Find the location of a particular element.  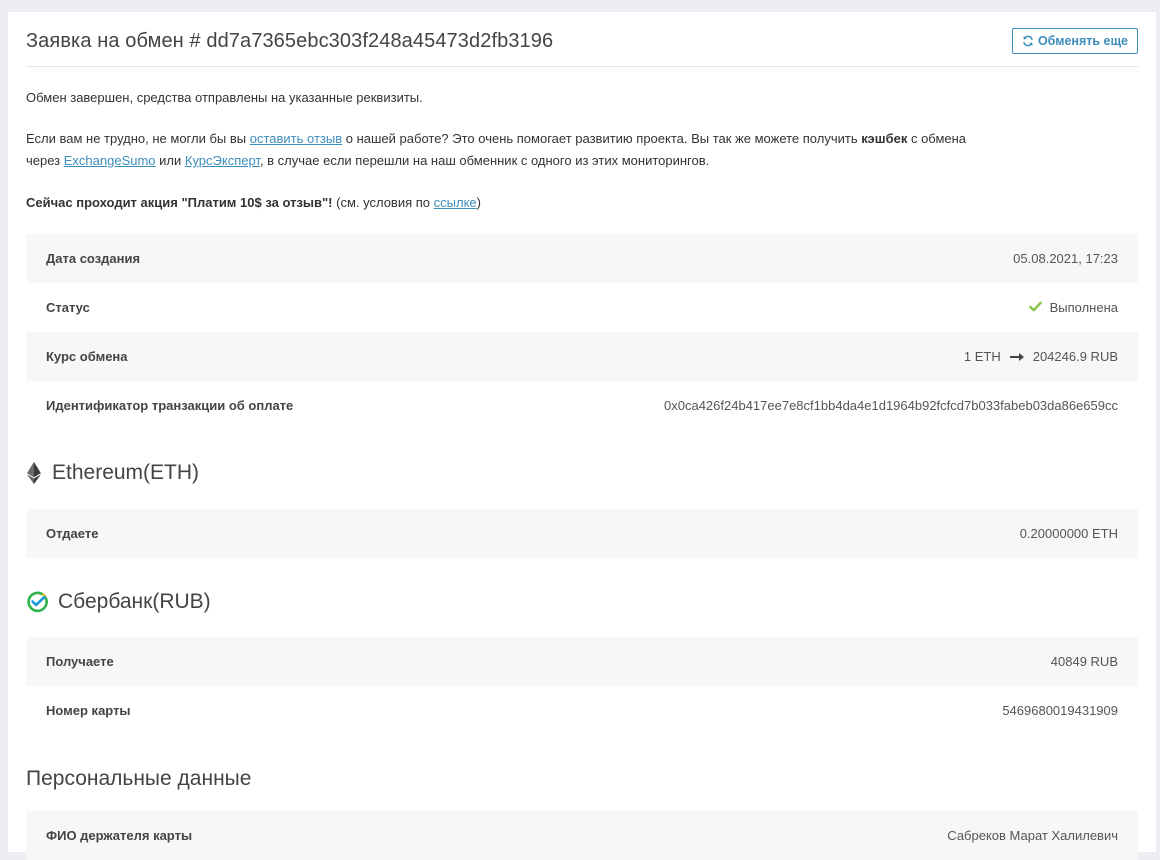

review-text-5: или is located at coordinates (170, 160).